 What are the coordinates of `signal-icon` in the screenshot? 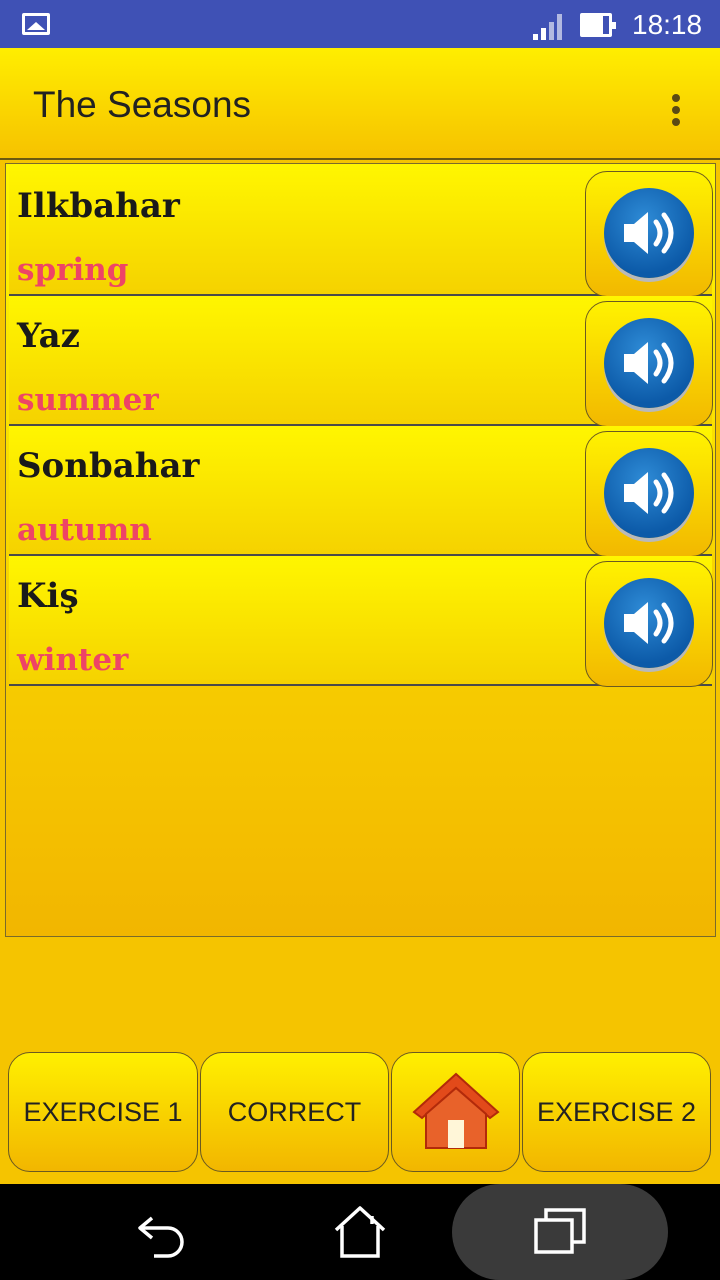 It's located at (550, 26).